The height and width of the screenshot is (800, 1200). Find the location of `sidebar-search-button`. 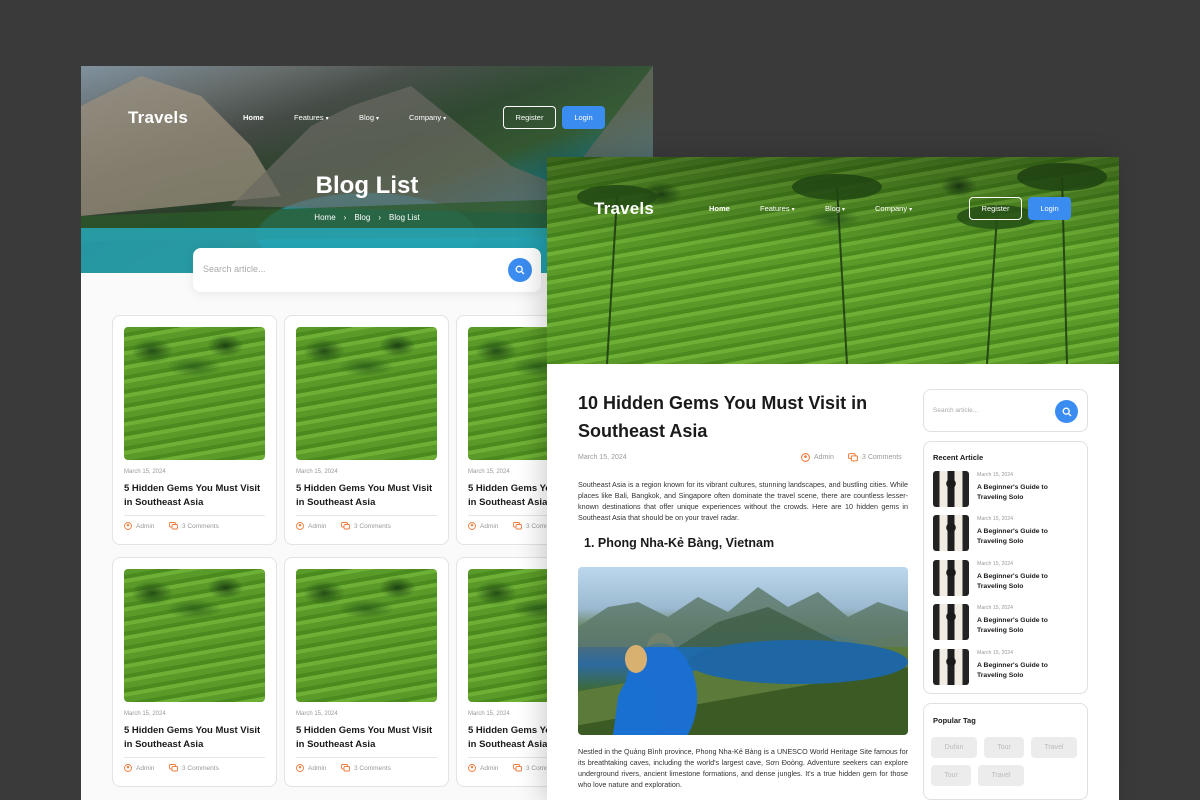

sidebar-search-button is located at coordinates (1066, 411).